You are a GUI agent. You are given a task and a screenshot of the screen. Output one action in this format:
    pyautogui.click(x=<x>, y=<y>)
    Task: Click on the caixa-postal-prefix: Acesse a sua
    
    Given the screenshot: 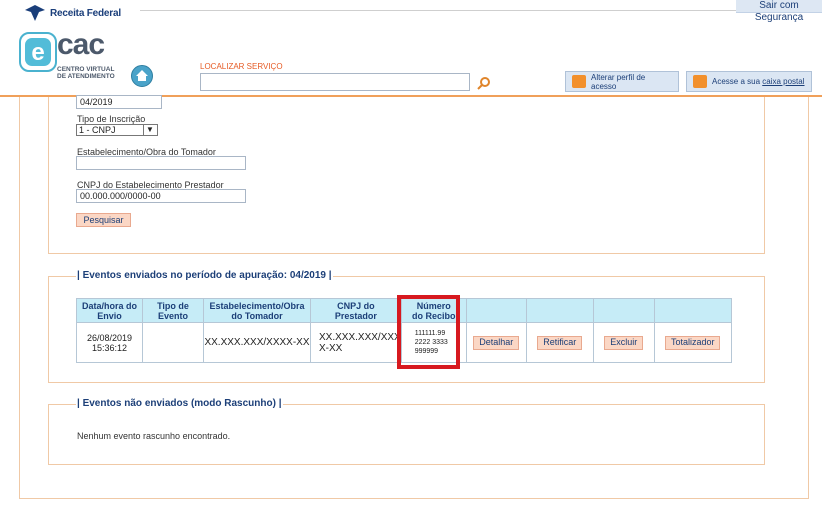 What is the action you would take?
    pyautogui.click(x=737, y=81)
    